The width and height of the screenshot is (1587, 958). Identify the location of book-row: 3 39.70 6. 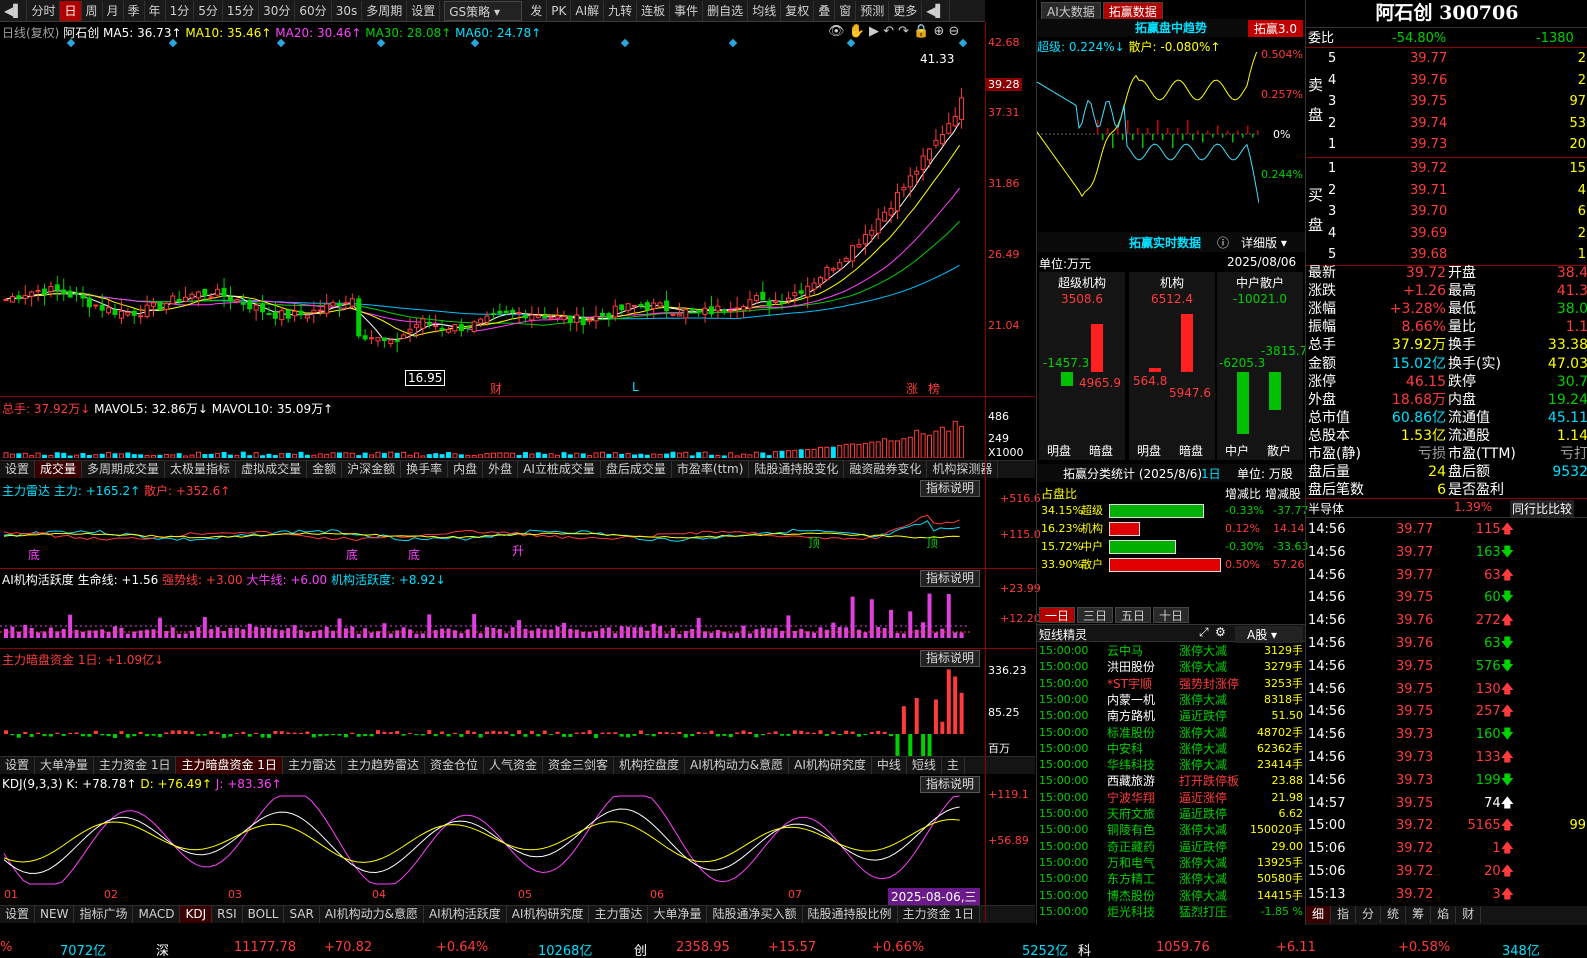
(1446, 211).